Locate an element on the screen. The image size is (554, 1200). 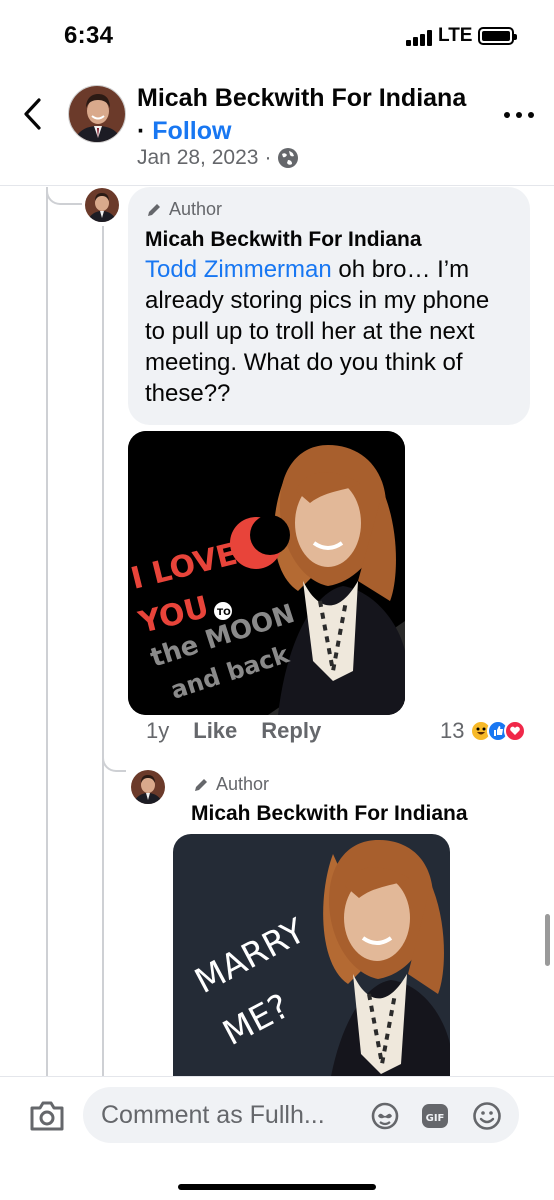
comment-actions: 1y Like Reply is located at coordinates (233, 731).